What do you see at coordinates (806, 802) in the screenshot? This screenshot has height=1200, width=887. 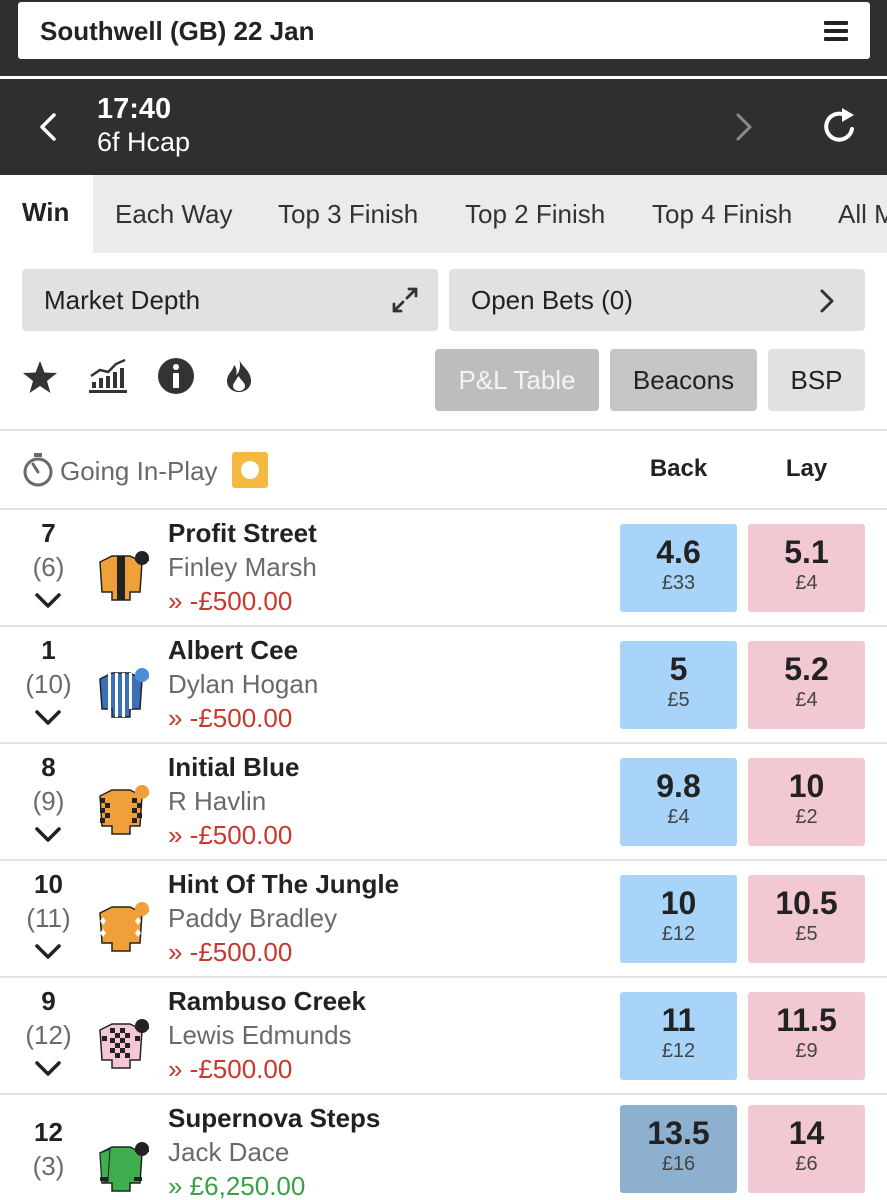 I see `lay-price-button: 10 £2` at bounding box center [806, 802].